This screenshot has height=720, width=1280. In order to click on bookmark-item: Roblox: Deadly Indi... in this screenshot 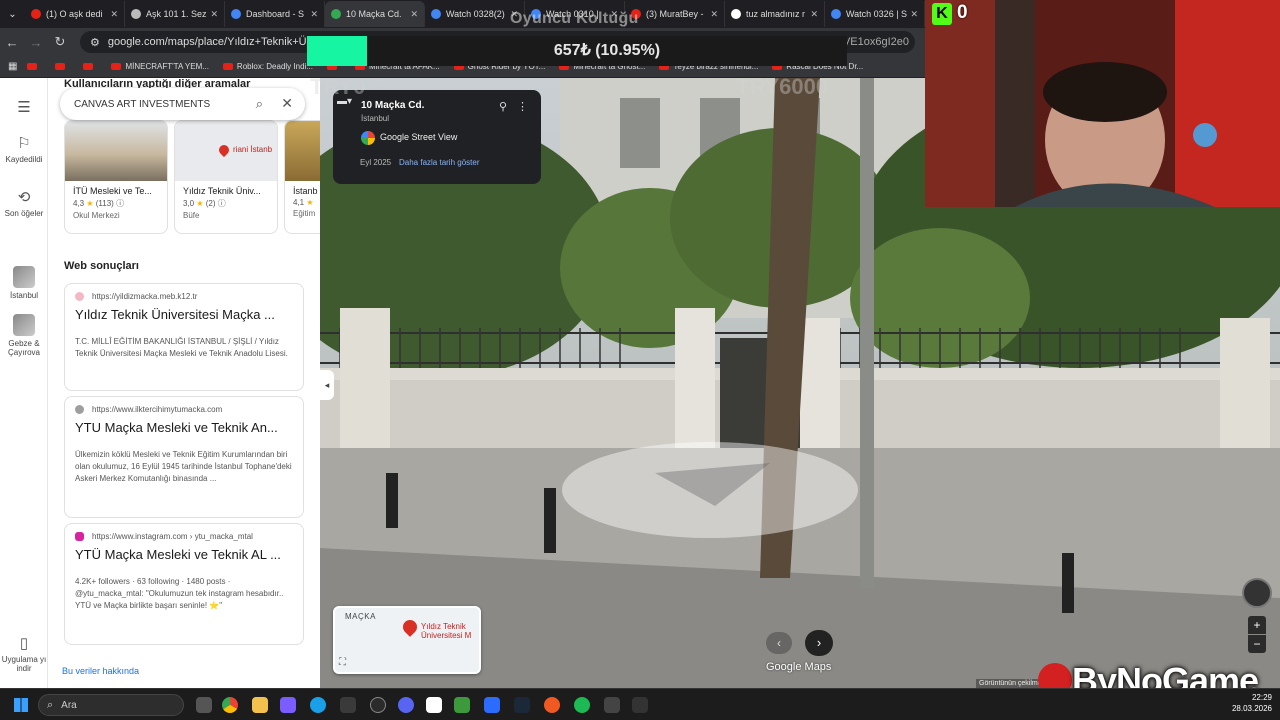, I will do `click(267, 66)`.